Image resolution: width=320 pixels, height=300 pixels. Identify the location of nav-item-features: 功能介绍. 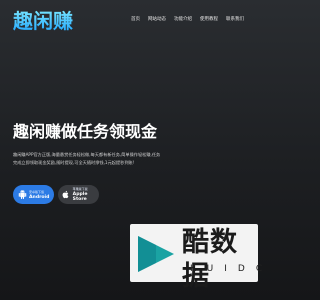
(183, 19).